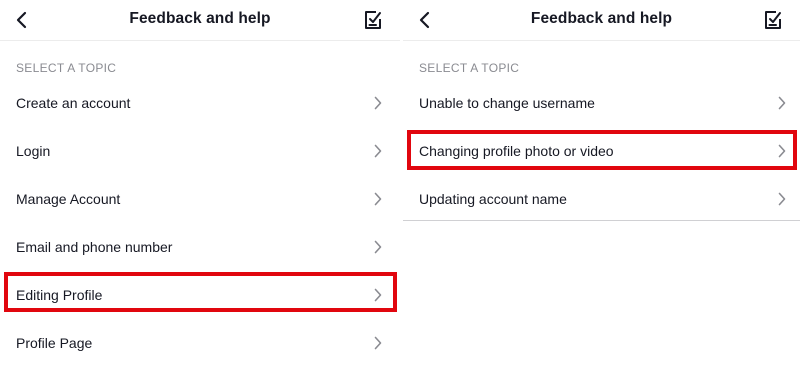 The height and width of the screenshot is (367, 800). Describe the element at coordinates (200, 199) in the screenshot. I see `topic-manage-account: Manage Account` at that location.